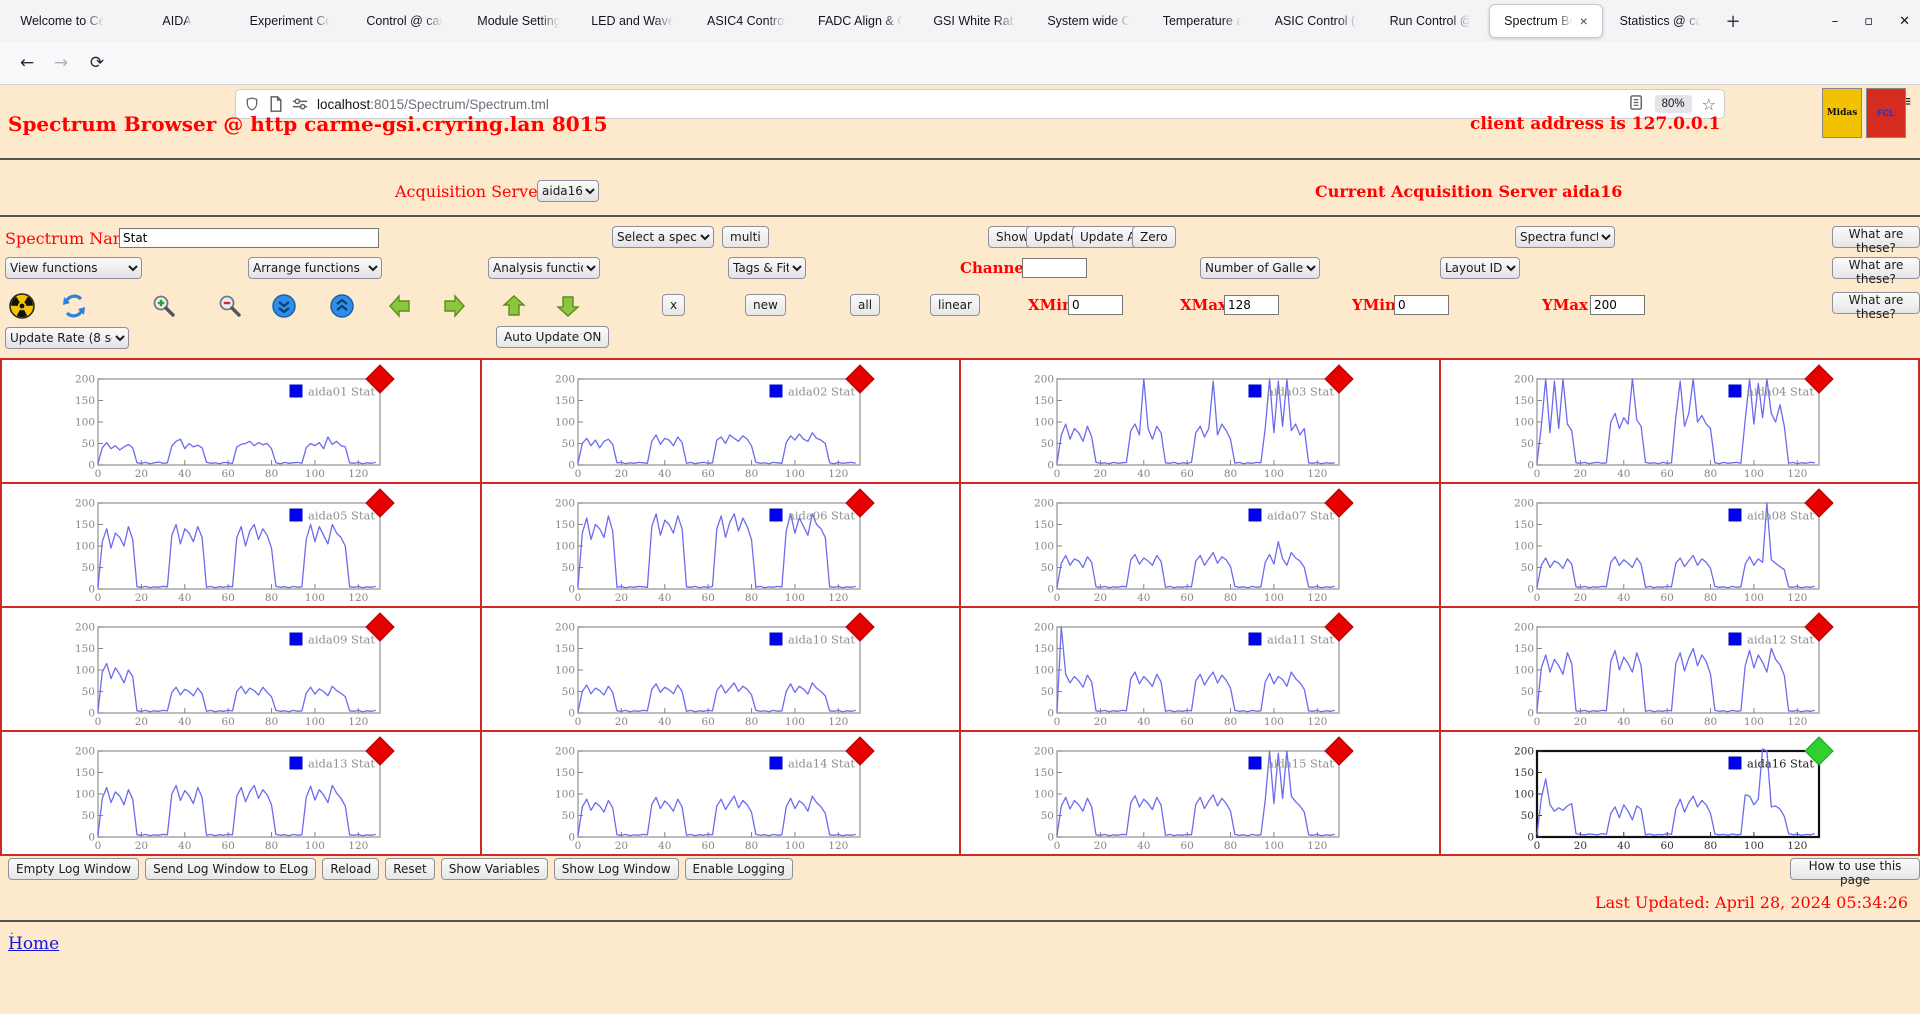 Image resolution: width=1920 pixels, height=1014 pixels. I want to click on x-button: x, so click(674, 305).